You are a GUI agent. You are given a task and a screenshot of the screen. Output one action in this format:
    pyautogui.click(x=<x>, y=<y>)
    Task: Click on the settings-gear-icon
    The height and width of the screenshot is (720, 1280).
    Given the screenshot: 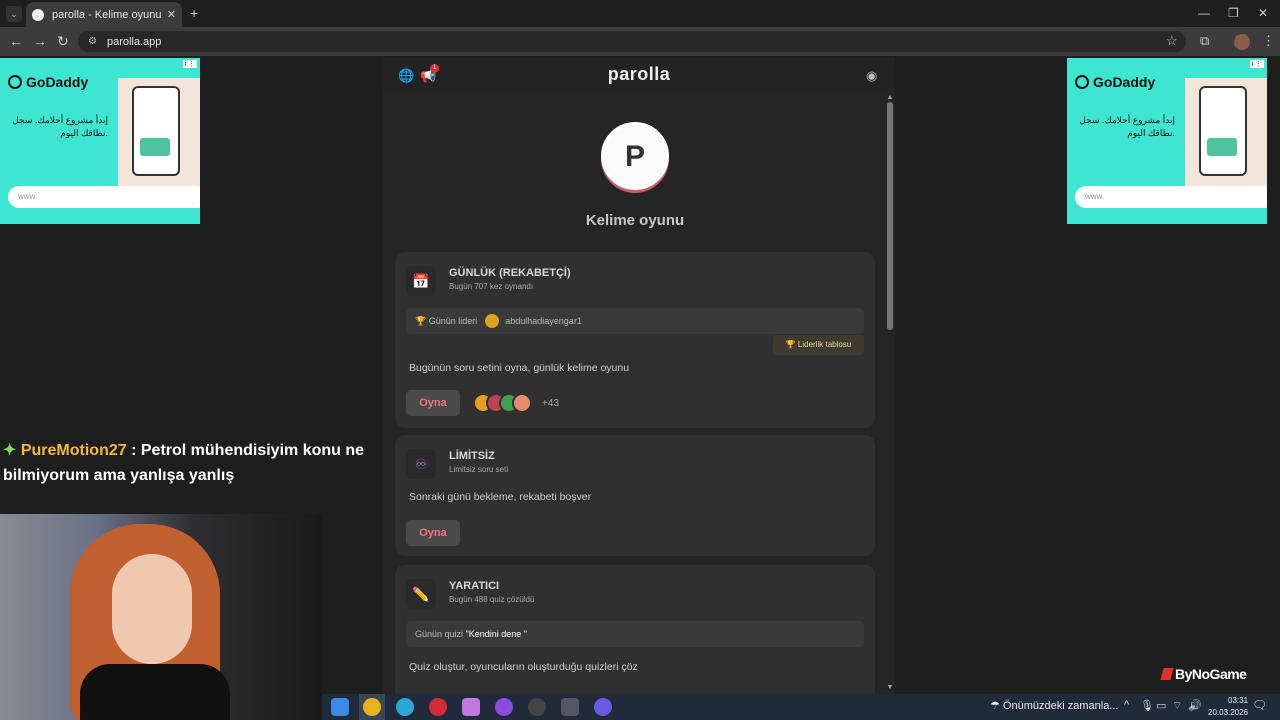 What is the action you would take?
    pyautogui.click(x=570, y=707)
    